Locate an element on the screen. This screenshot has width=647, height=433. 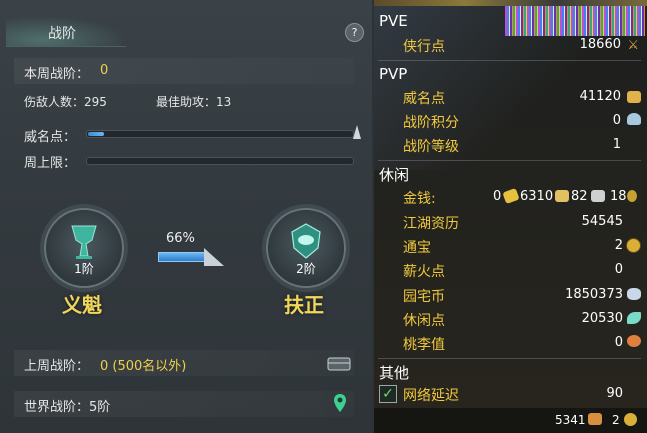
last-week-value: 0 (500名以外) is located at coordinates (143, 366).